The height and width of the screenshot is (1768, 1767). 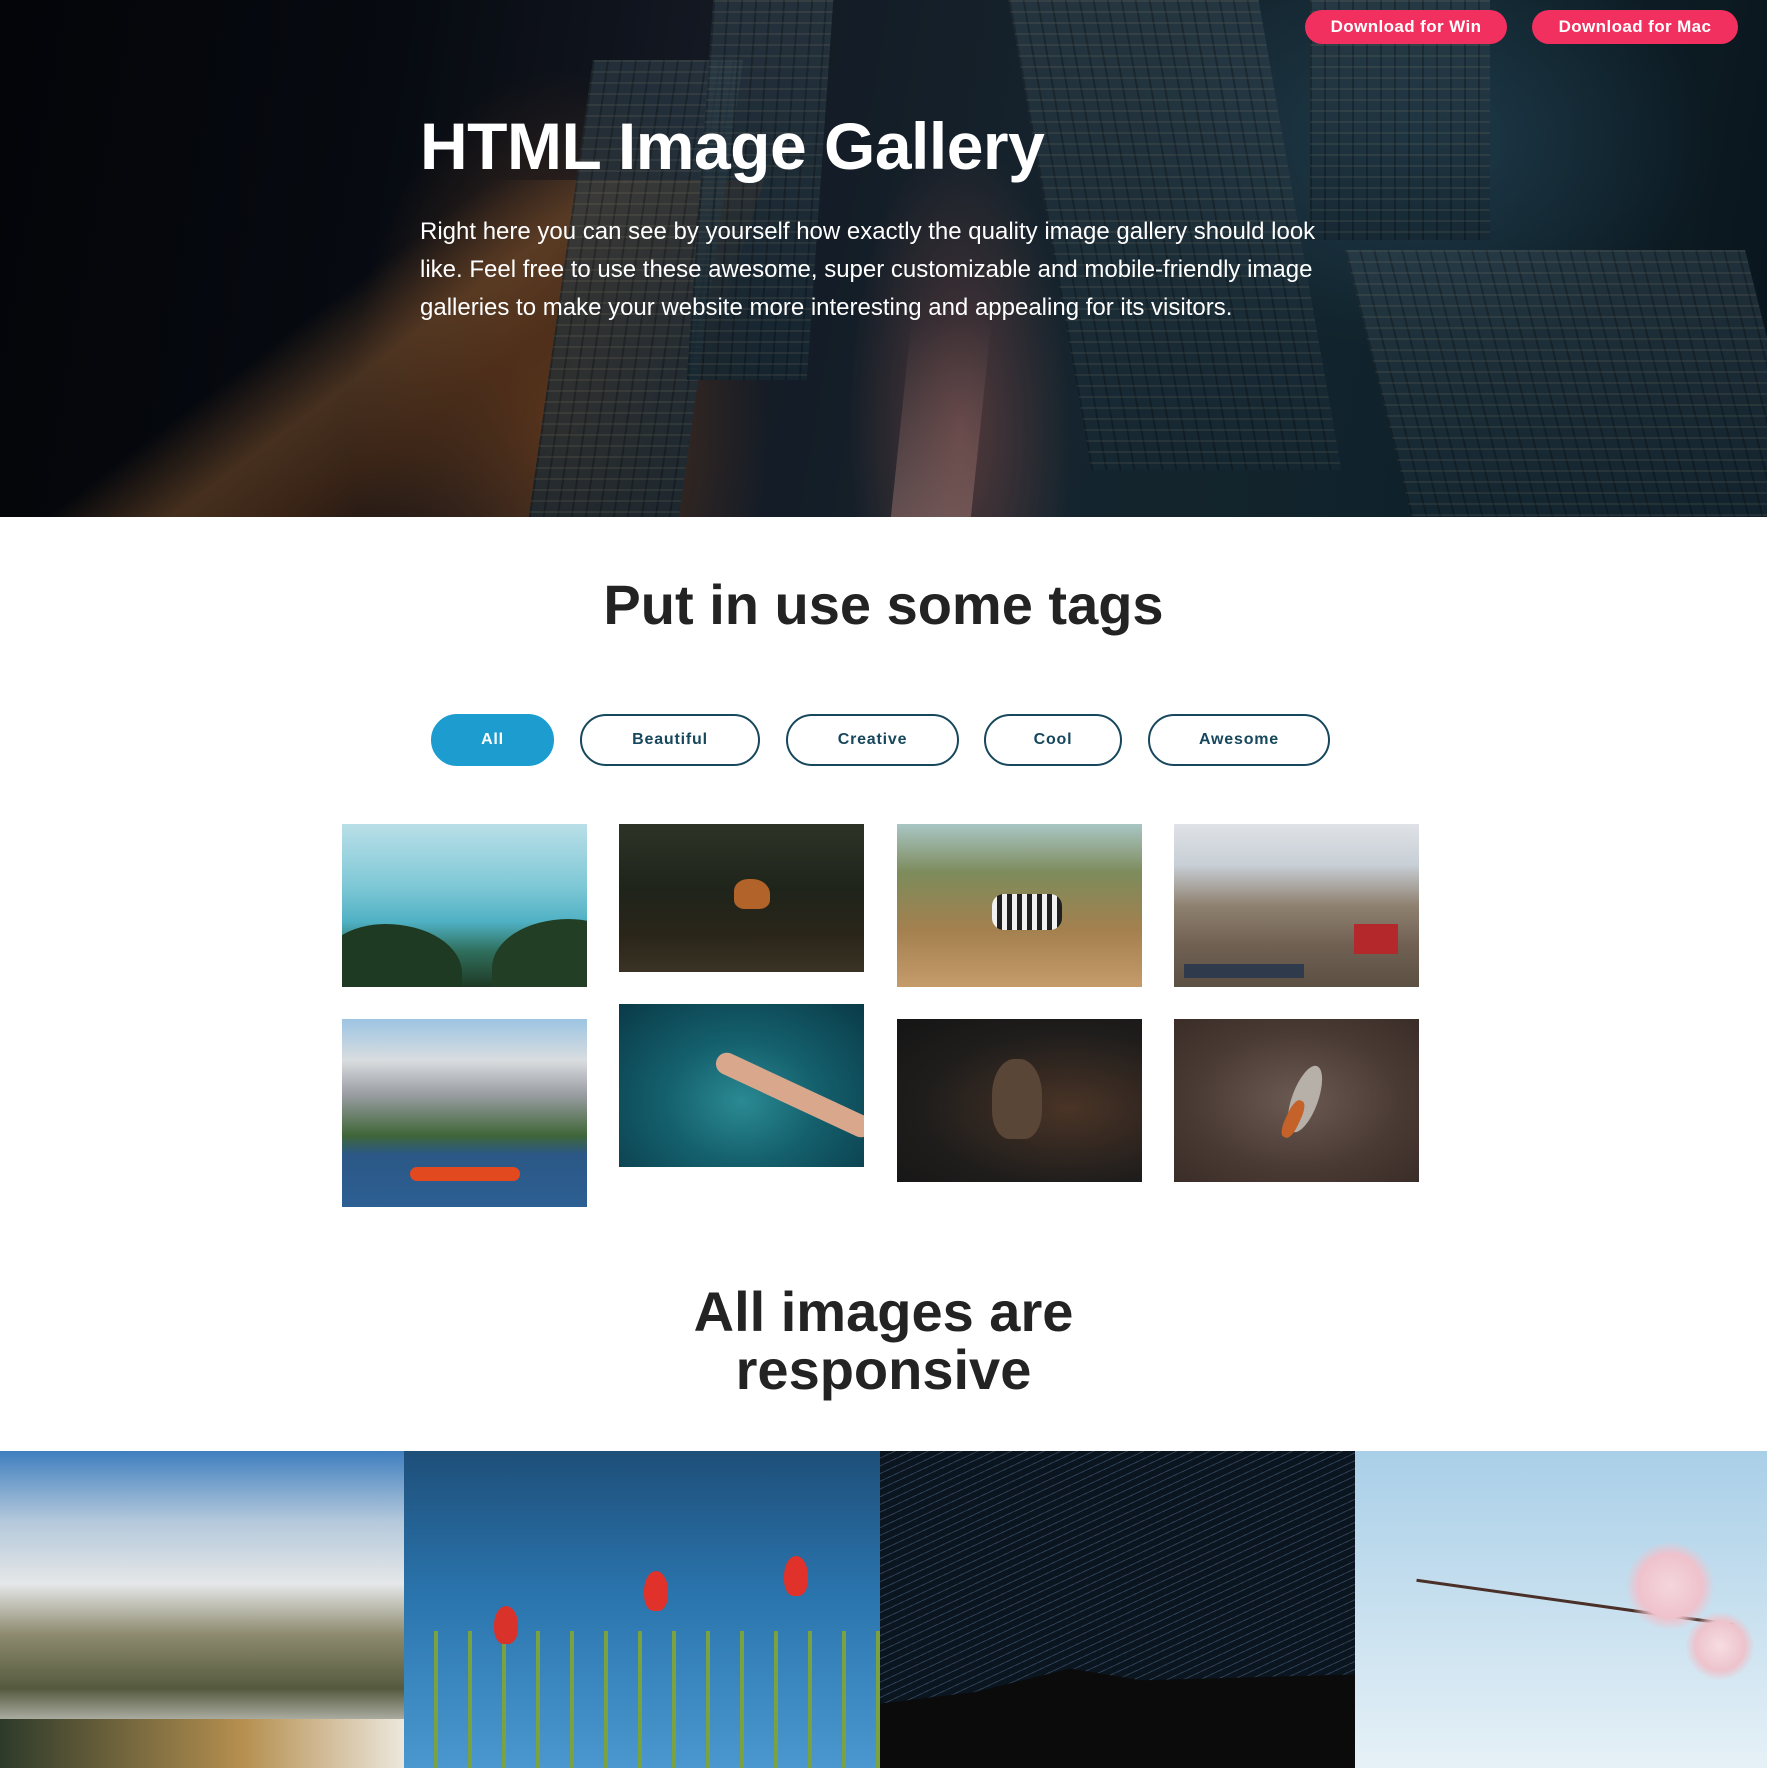 What do you see at coordinates (732, 146) in the screenshot?
I see `hero-title: HTML Image Gallery` at bounding box center [732, 146].